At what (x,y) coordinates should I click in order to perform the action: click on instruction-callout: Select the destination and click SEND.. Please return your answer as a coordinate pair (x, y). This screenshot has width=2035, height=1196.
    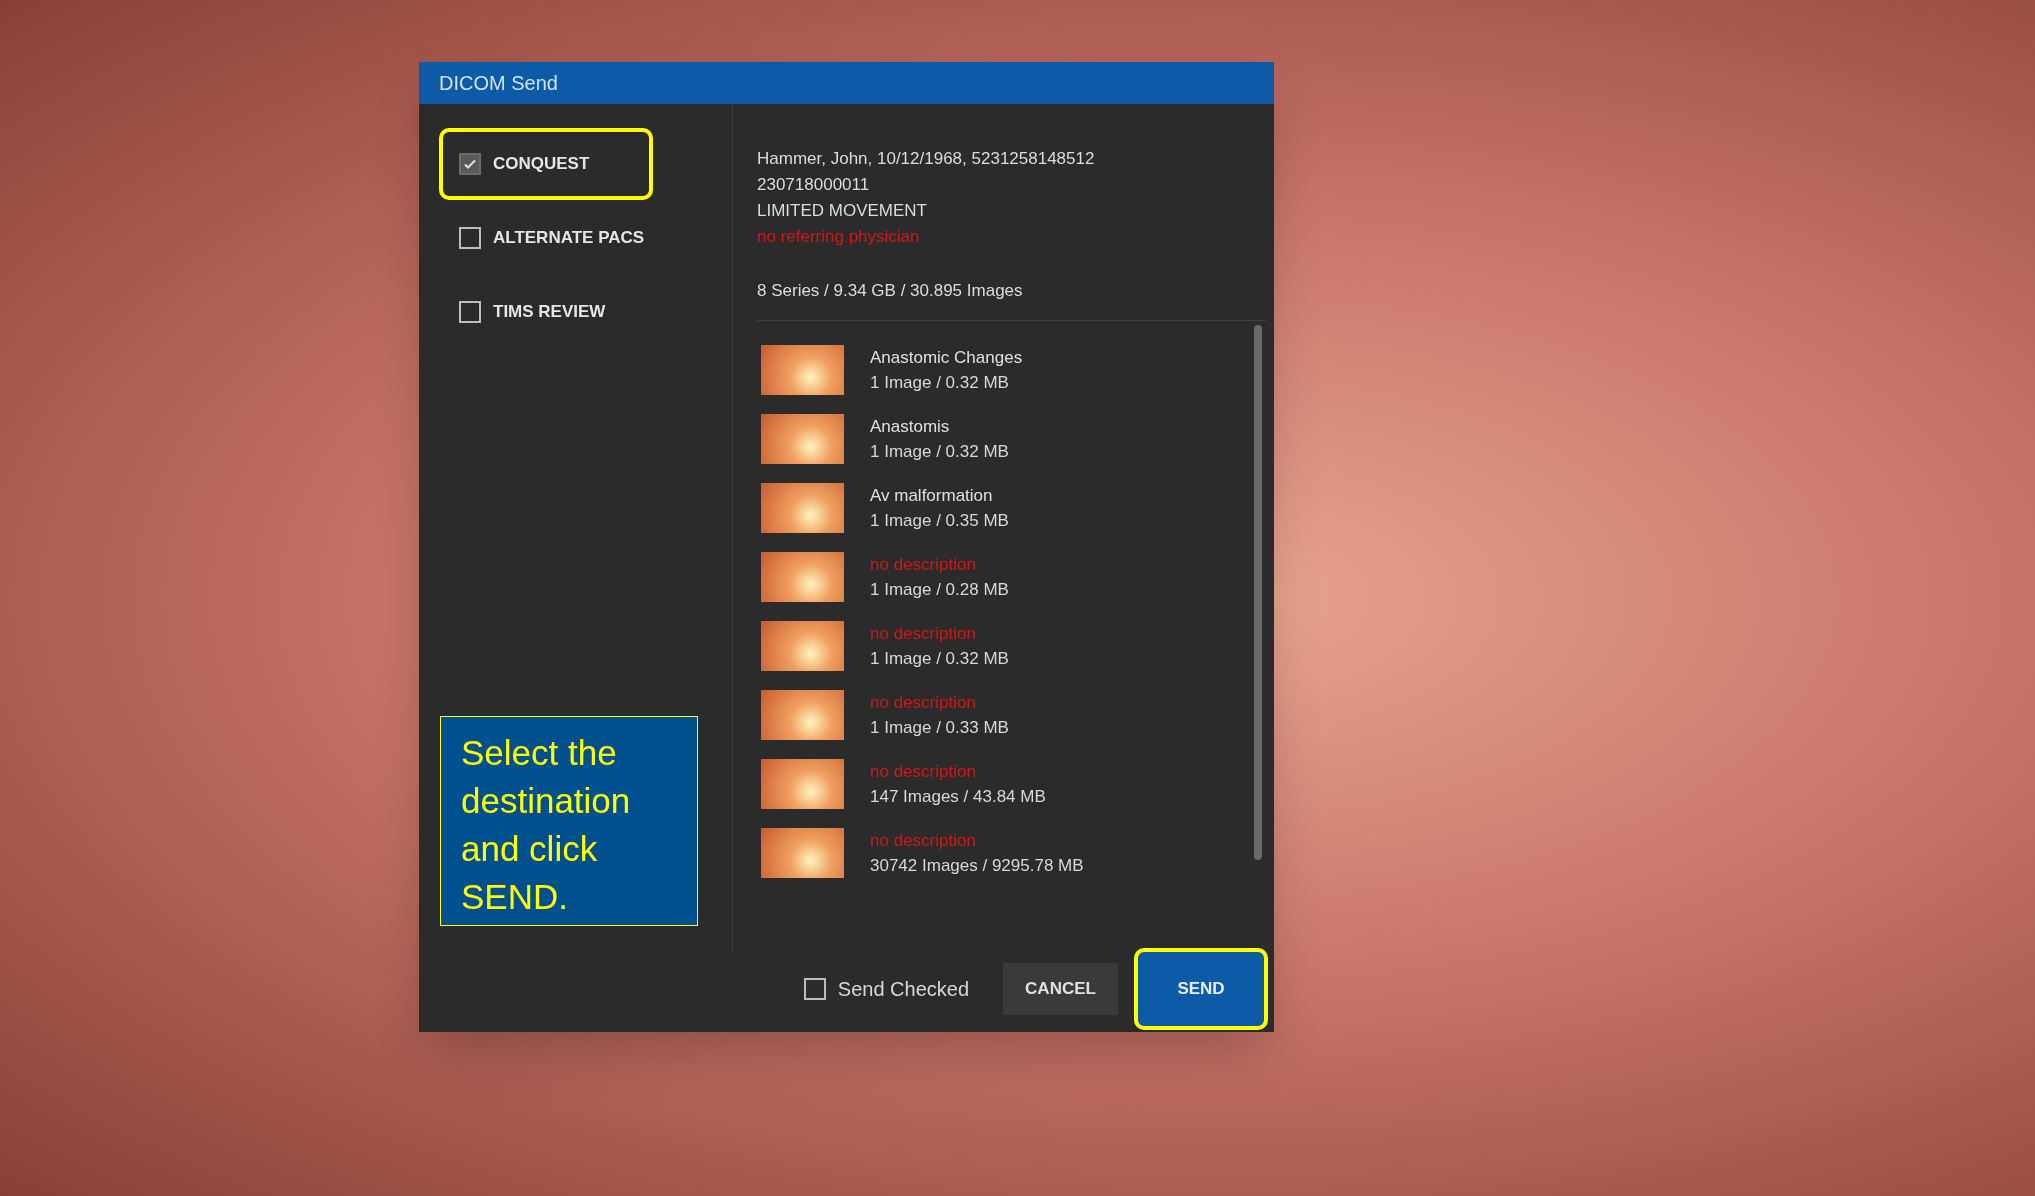
    Looking at the image, I should click on (569, 821).